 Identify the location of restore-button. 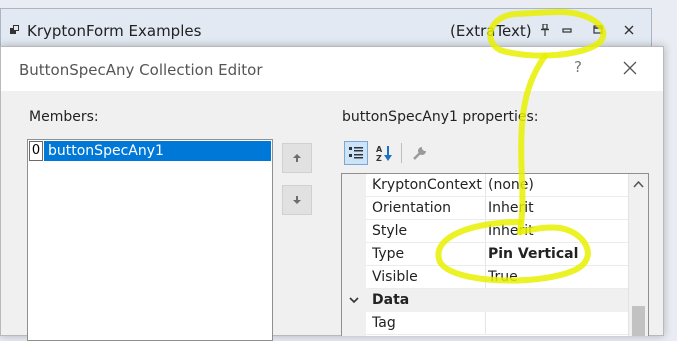
(598, 30).